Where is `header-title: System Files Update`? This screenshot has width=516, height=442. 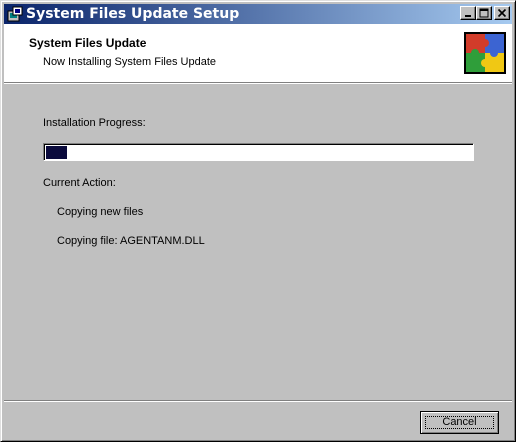 header-title: System Files Update is located at coordinates (88, 43).